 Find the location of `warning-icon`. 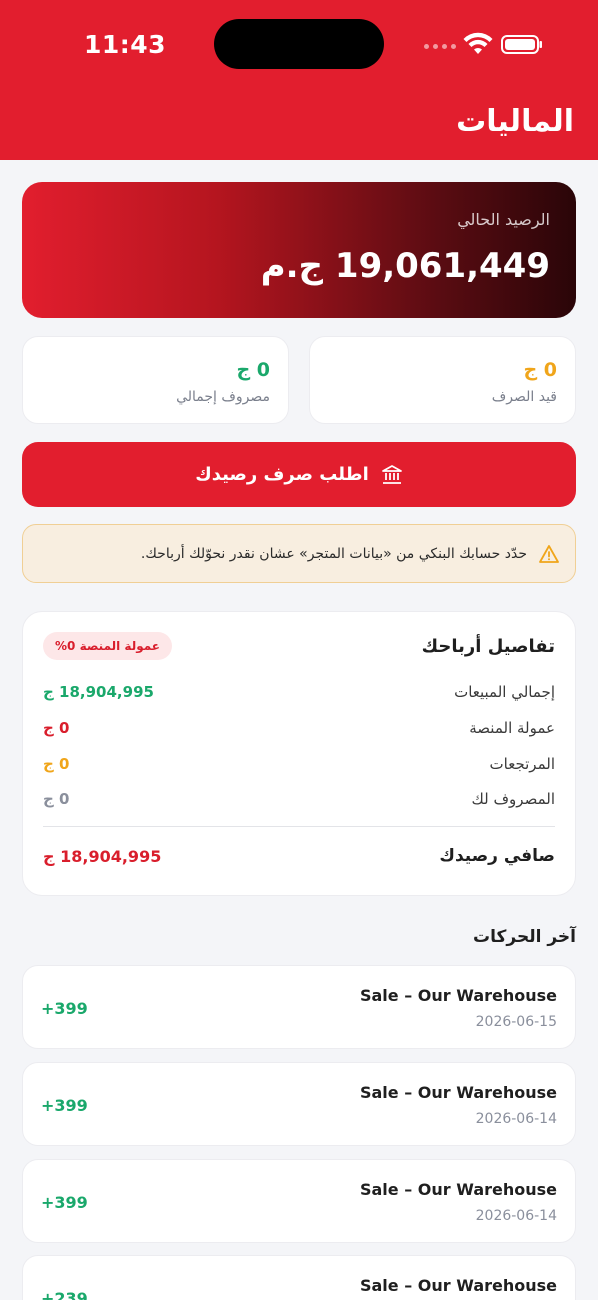

warning-icon is located at coordinates (549, 553).